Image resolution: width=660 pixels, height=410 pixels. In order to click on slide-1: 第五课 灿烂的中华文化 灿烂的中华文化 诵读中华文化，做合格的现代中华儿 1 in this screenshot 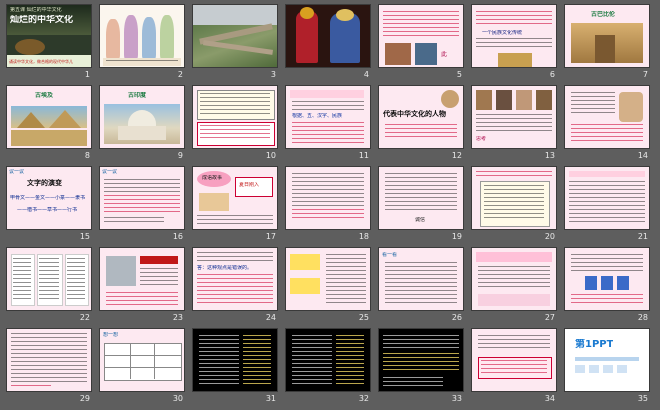, I will do `click(49, 44)`.